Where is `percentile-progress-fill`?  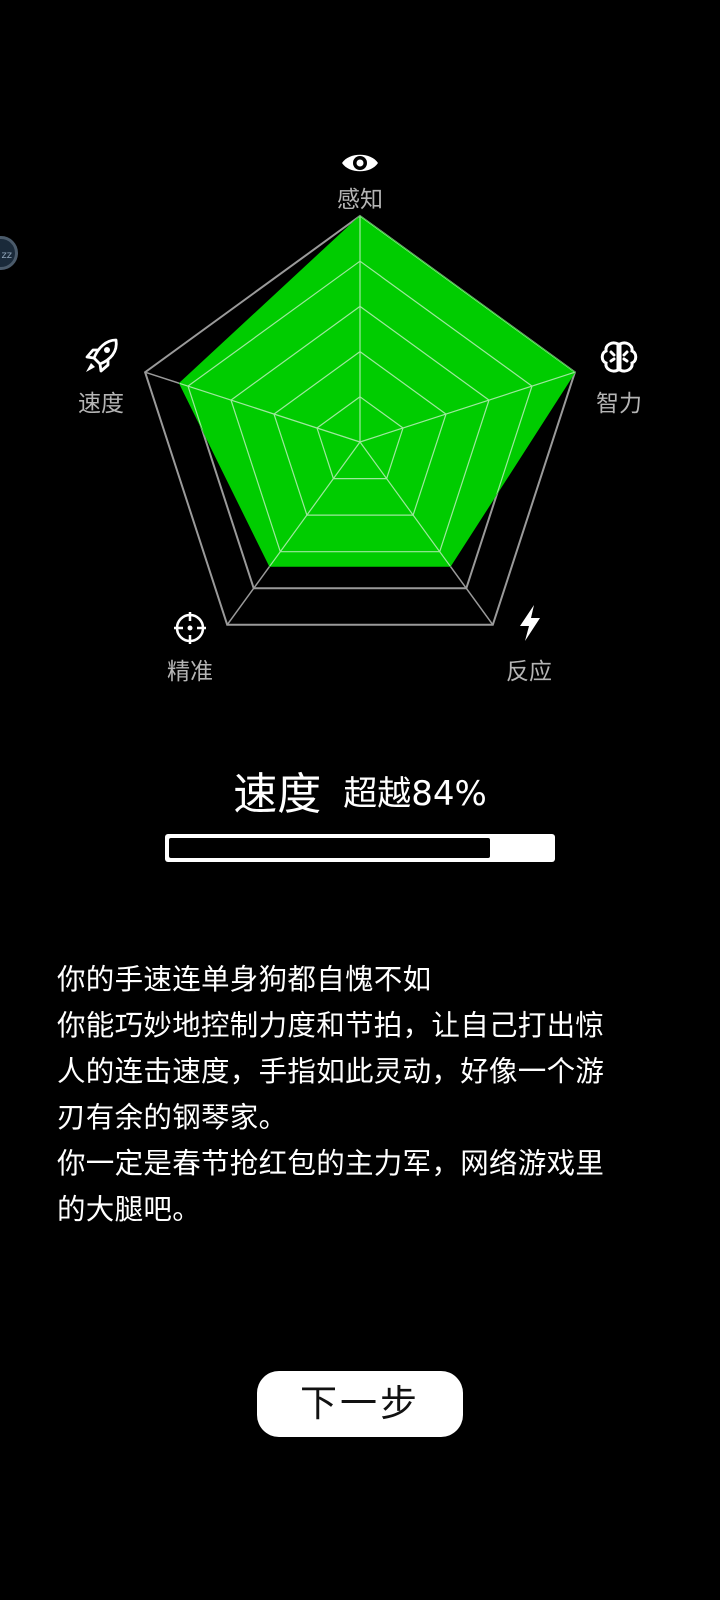 percentile-progress-fill is located at coordinates (329, 848).